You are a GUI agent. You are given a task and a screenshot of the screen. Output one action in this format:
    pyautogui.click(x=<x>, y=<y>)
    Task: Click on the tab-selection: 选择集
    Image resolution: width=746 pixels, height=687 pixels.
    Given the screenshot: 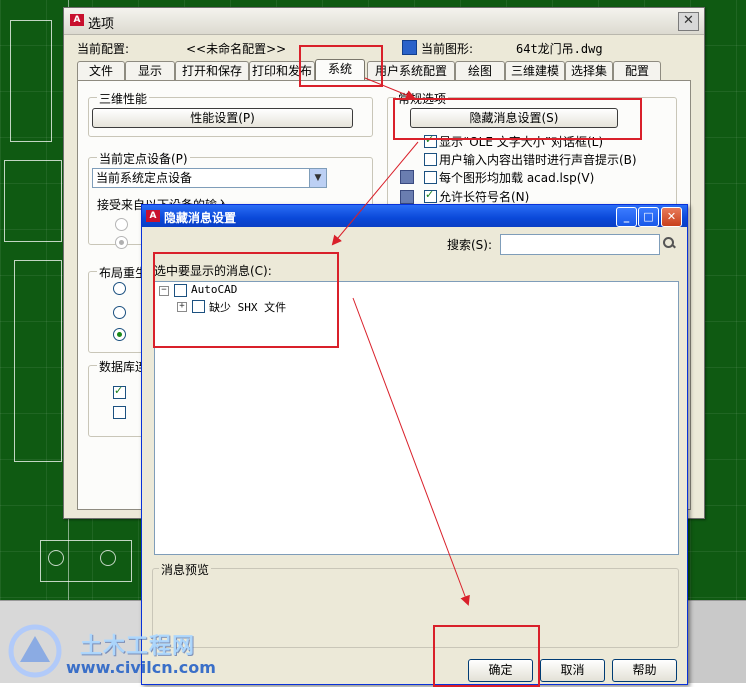 What is the action you would take?
    pyautogui.click(x=589, y=70)
    